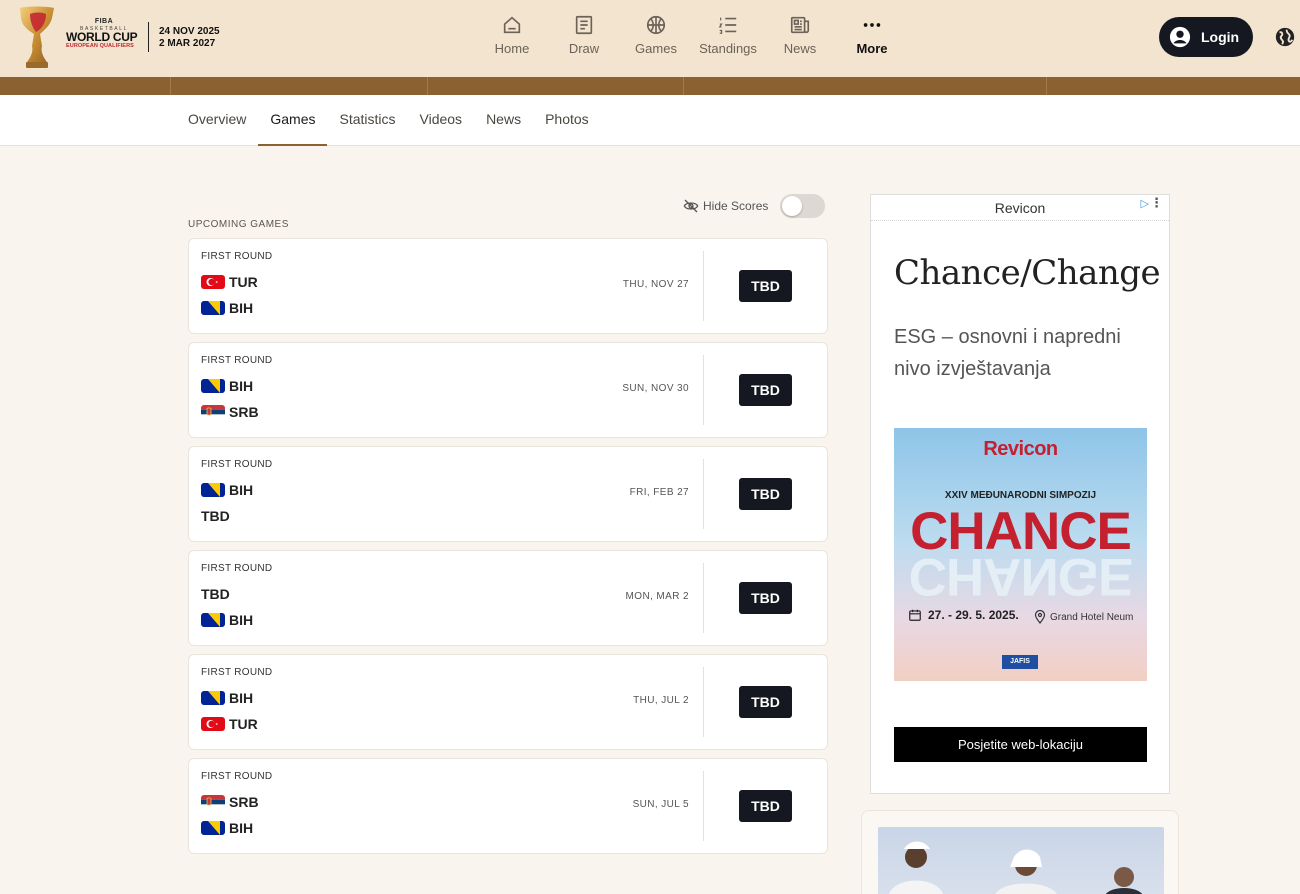 This screenshot has height=894, width=1300. I want to click on world-cup-mark: WORLD CUP, so click(102, 37).